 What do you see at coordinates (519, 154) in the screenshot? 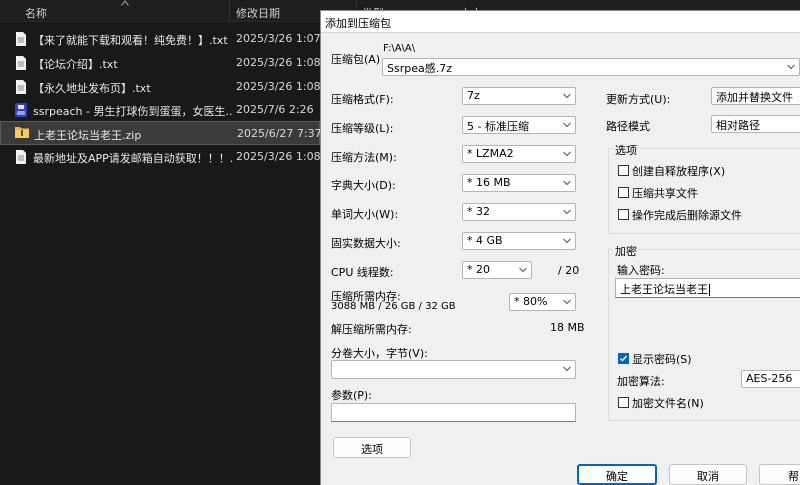
I see `method-select: * LZMA2` at bounding box center [519, 154].